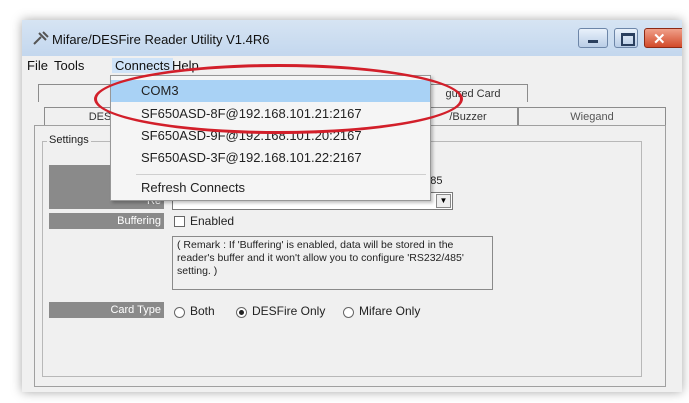 The width and height of the screenshot is (689, 403). I want to click on title-bar: Mifare/DESFire Reader Utility V1.4R6 ✕, so click(352, 38).